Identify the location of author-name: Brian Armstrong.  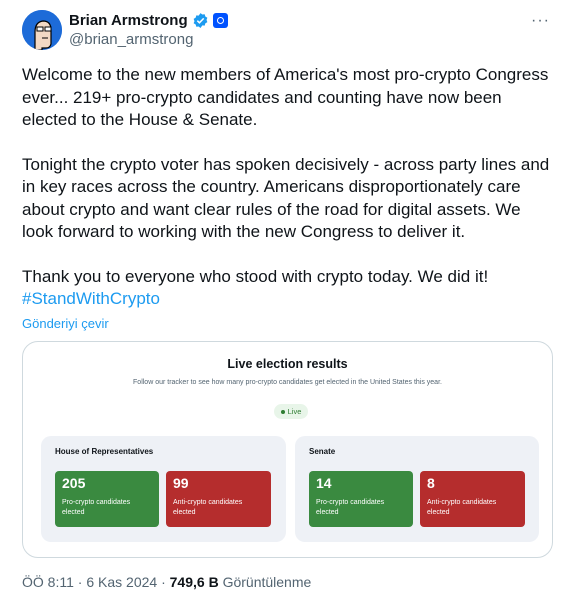
(128, 20).